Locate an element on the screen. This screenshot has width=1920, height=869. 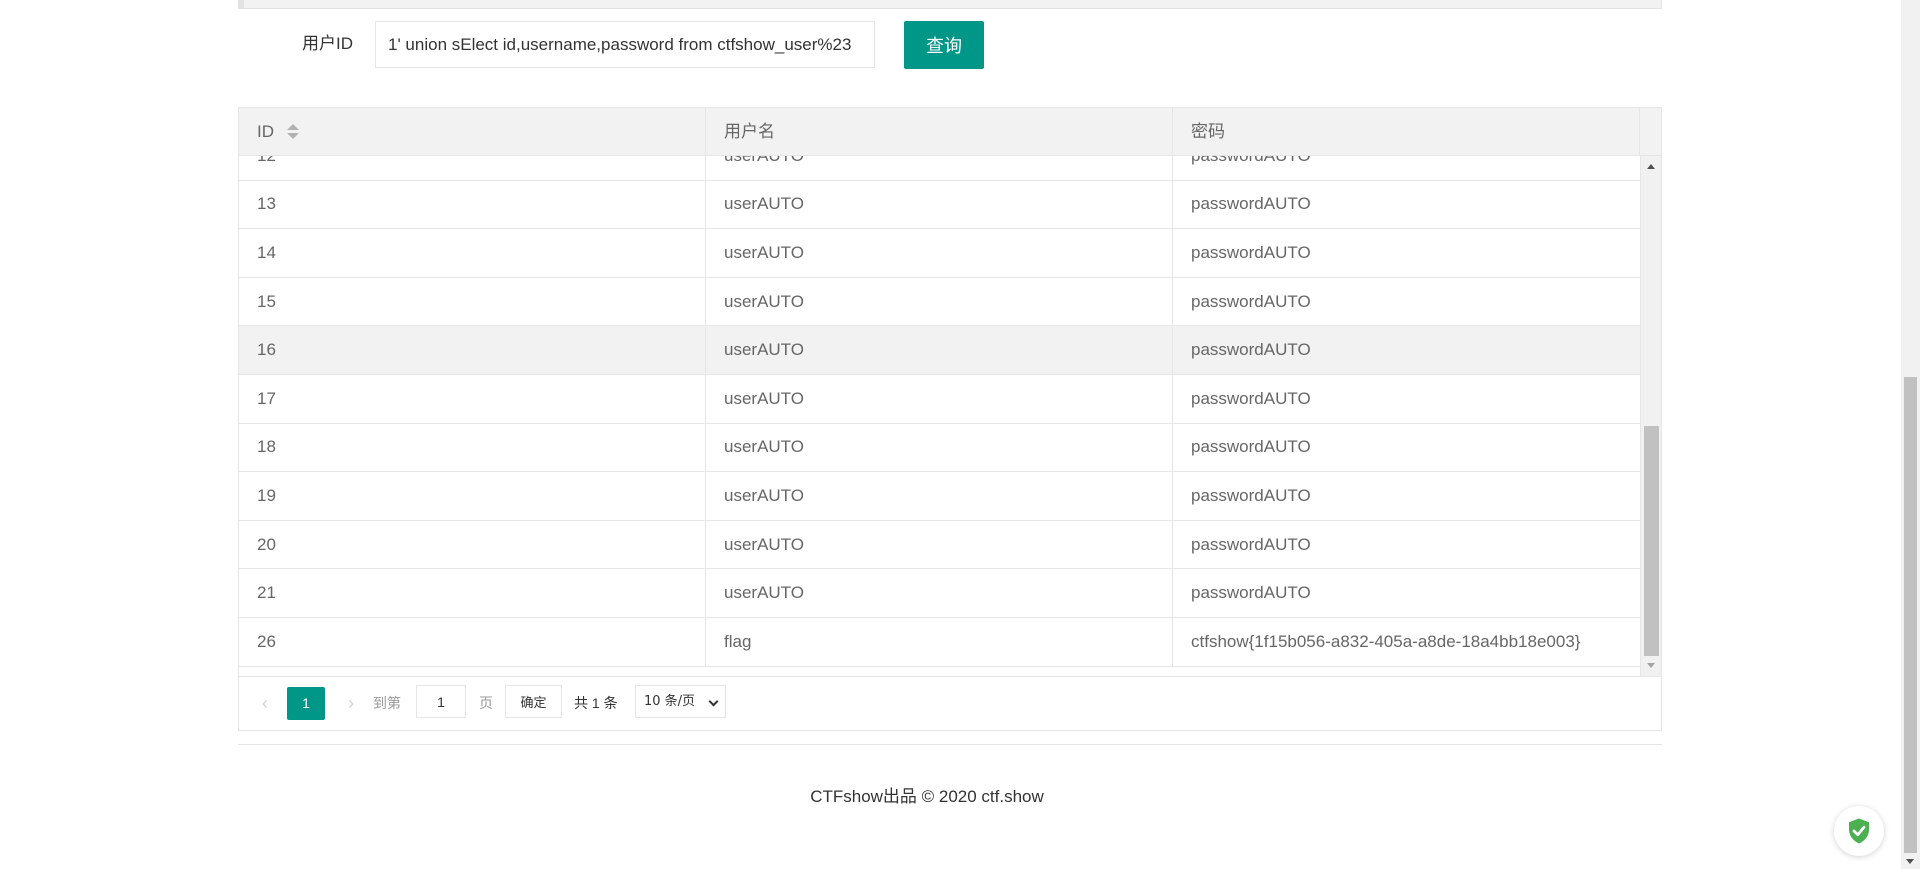
table-scrollbar is located at coordinates (1650, 416).